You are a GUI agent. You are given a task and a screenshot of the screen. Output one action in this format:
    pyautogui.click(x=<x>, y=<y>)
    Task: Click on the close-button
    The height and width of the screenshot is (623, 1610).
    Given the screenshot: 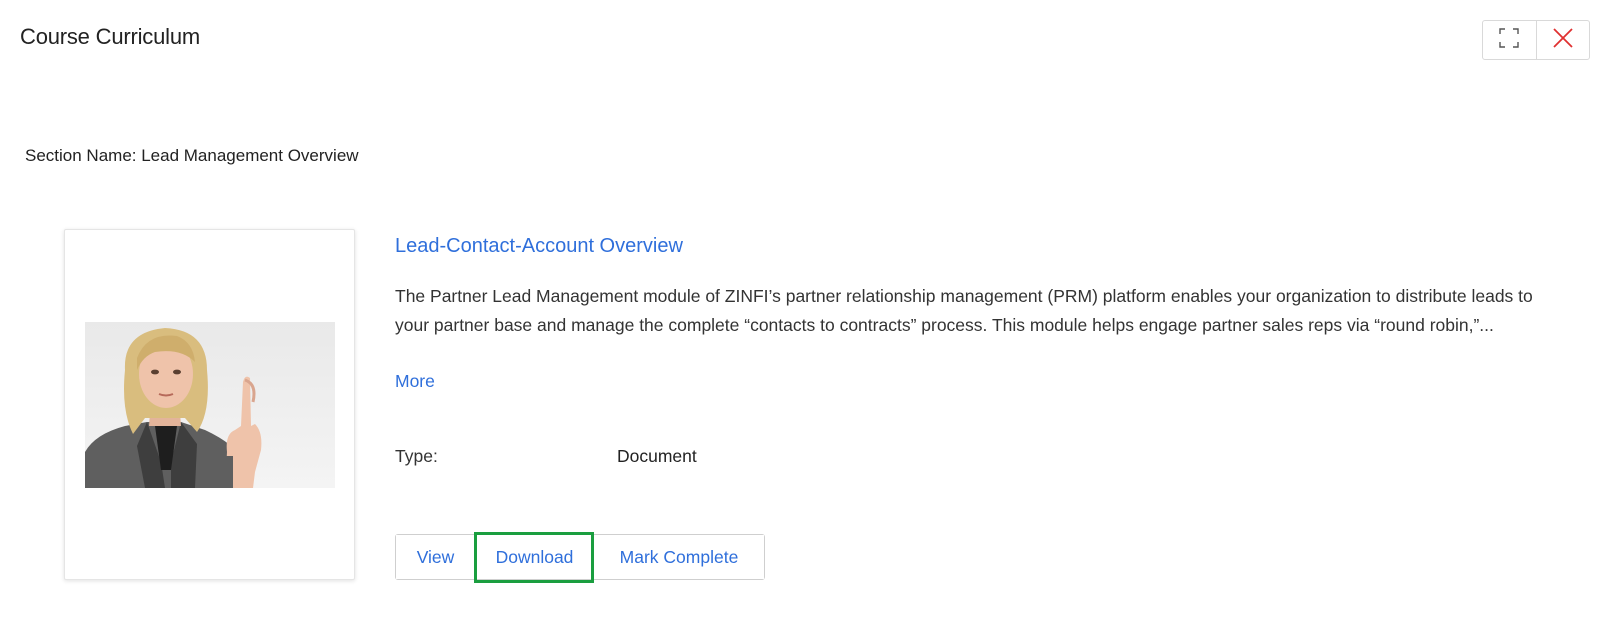 What is the action you would take?
    pyautogui.click(x=1562, y=40)
    